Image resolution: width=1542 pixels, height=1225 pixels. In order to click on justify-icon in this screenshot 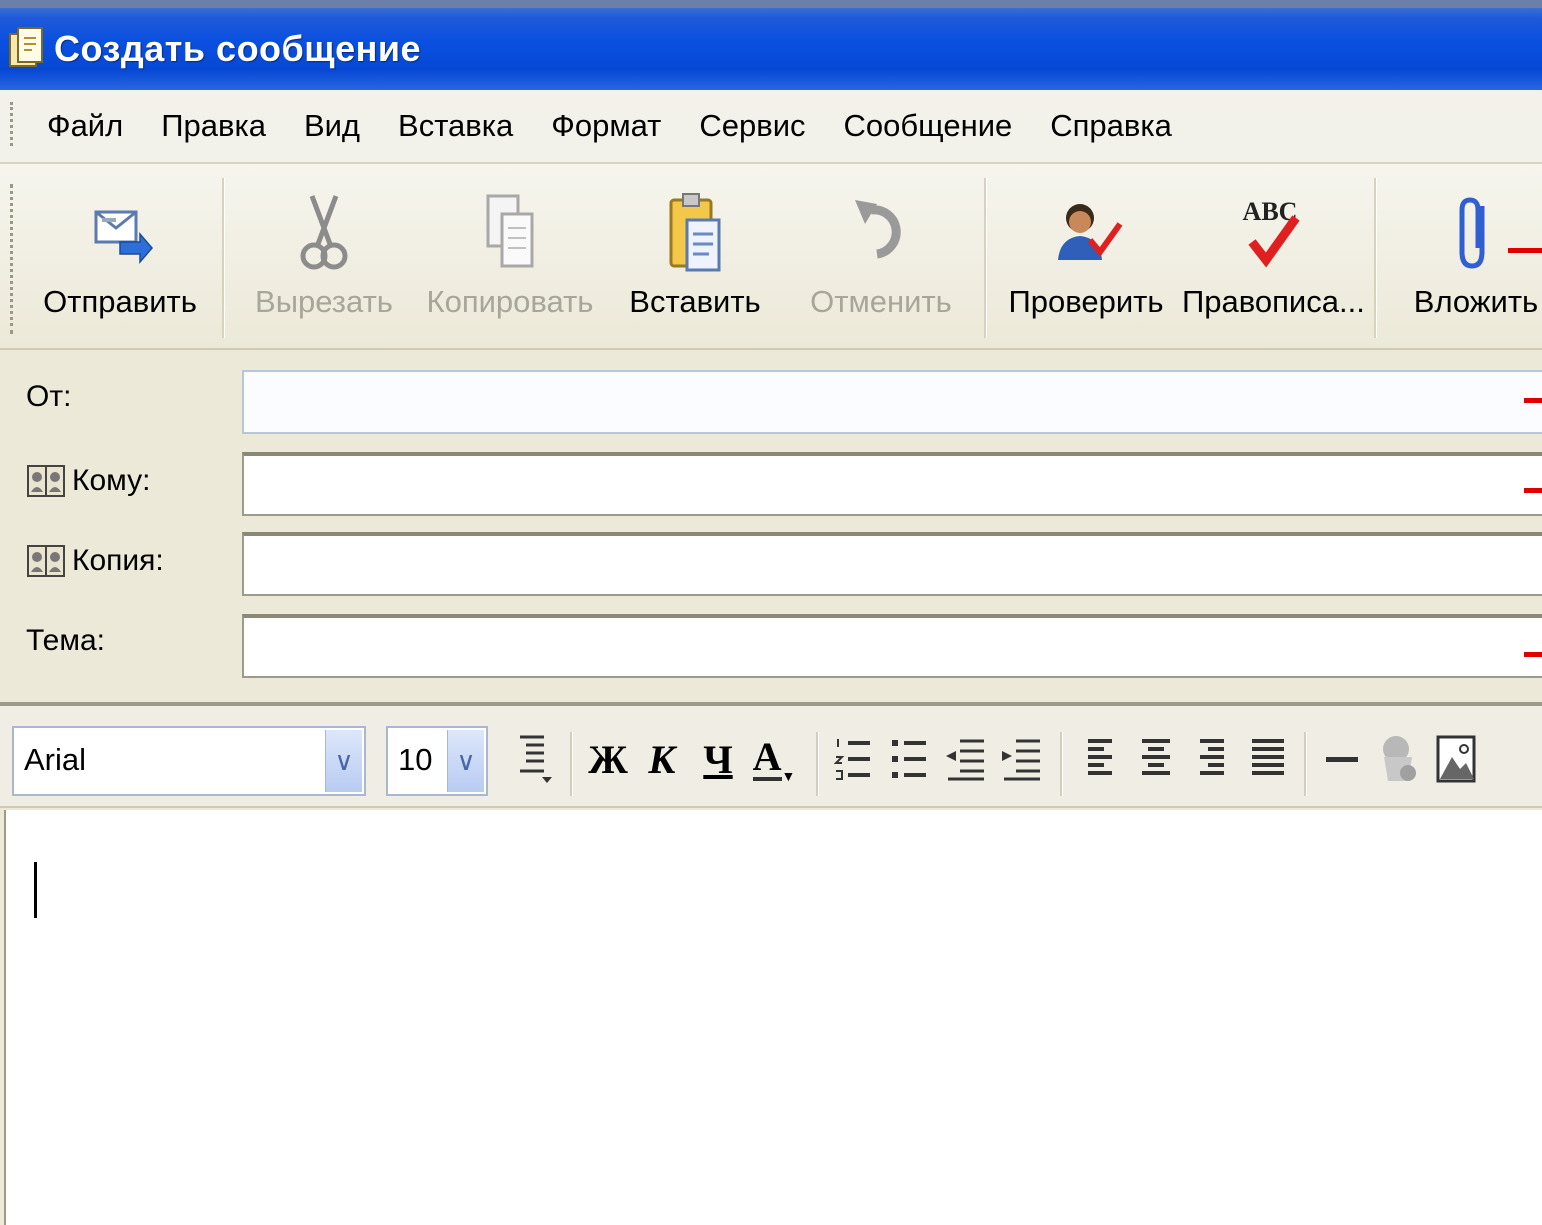, I will do `click(1268, 757)`.